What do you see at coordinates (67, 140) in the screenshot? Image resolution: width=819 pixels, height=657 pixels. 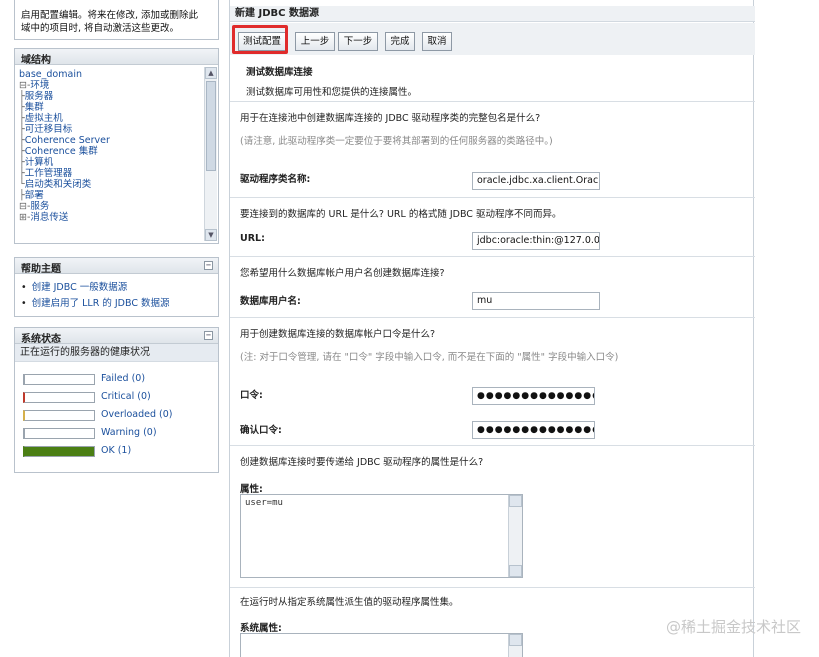 I see `tree-item-label: Coherence Server` at bounding box center [67, 140].